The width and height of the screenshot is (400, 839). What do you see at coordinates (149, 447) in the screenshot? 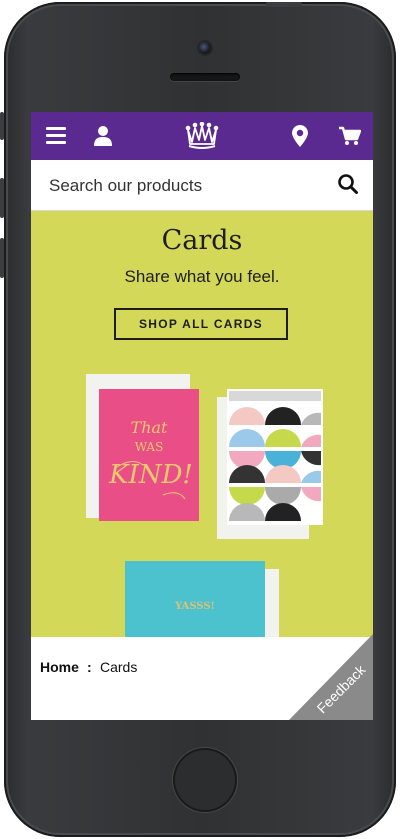
I see `svg-text: WAS` at bounding box center [149, 447].